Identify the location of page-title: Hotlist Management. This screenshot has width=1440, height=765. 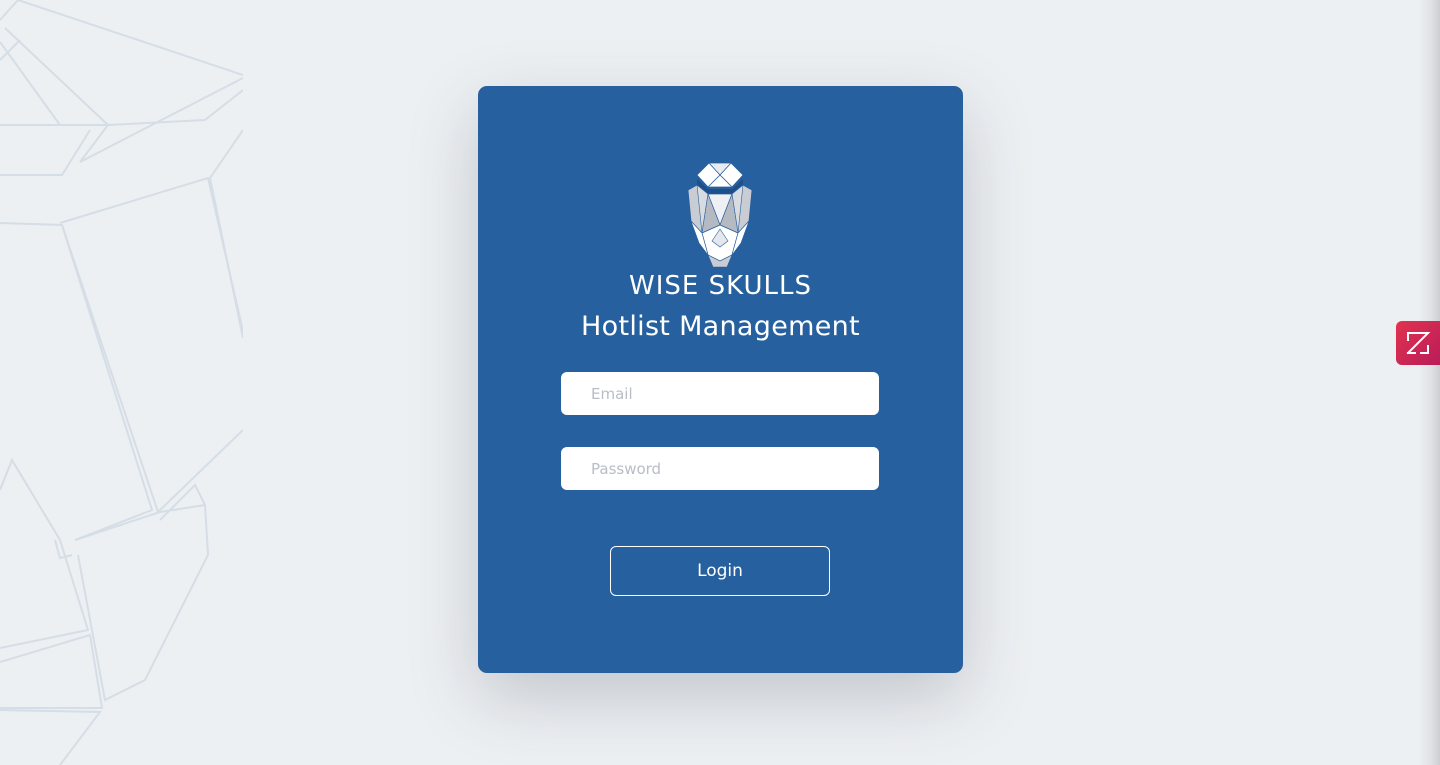
(720, 326).